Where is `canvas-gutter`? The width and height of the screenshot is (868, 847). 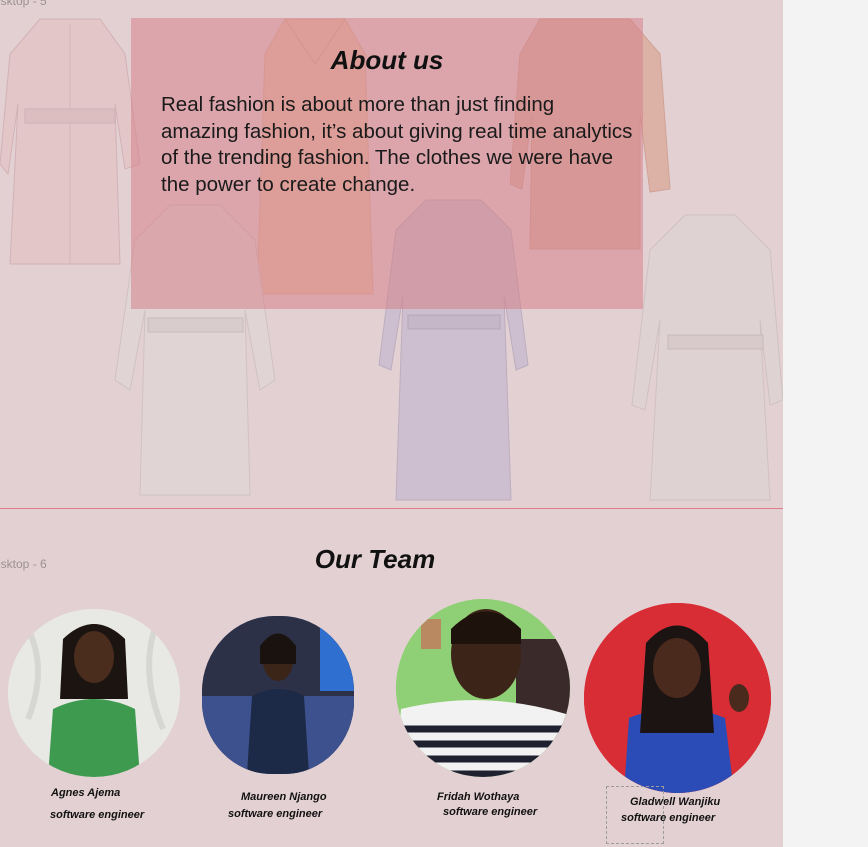 canvas-gutter is located at coordinates (825, 423).